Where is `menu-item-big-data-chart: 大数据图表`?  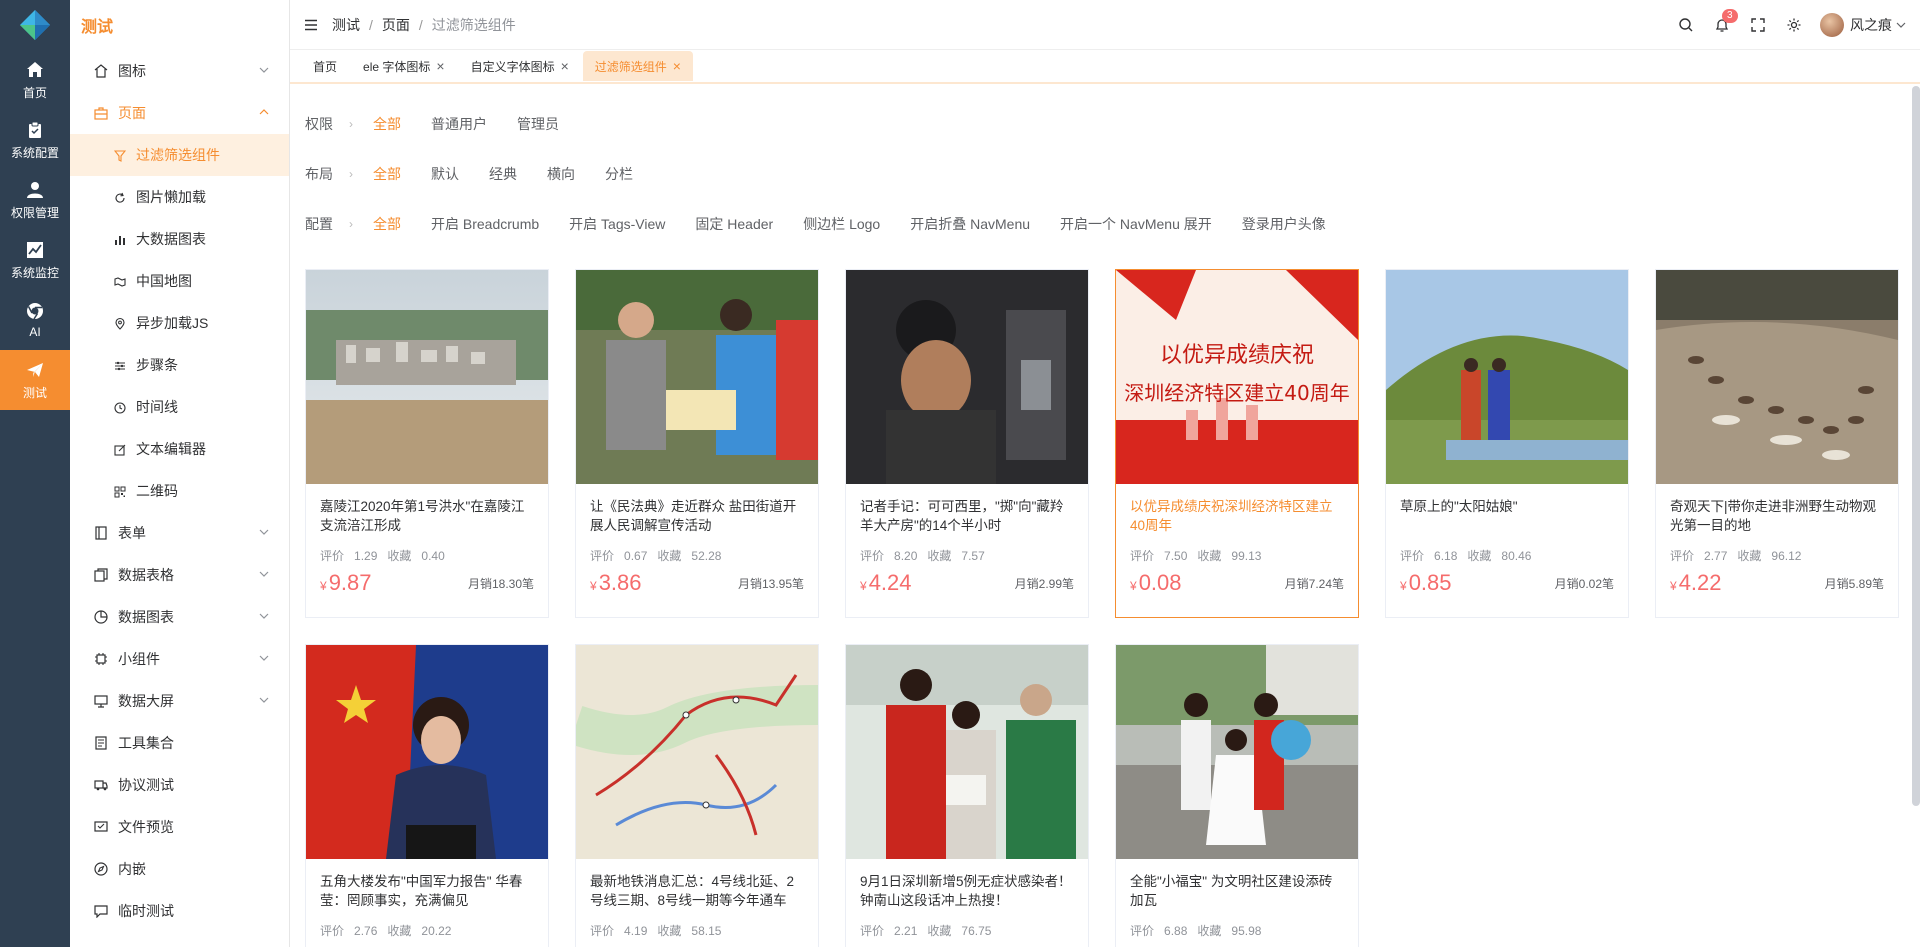
menu-item-big-data-chart: 大数据图表 is located at coordinates (179, 239).